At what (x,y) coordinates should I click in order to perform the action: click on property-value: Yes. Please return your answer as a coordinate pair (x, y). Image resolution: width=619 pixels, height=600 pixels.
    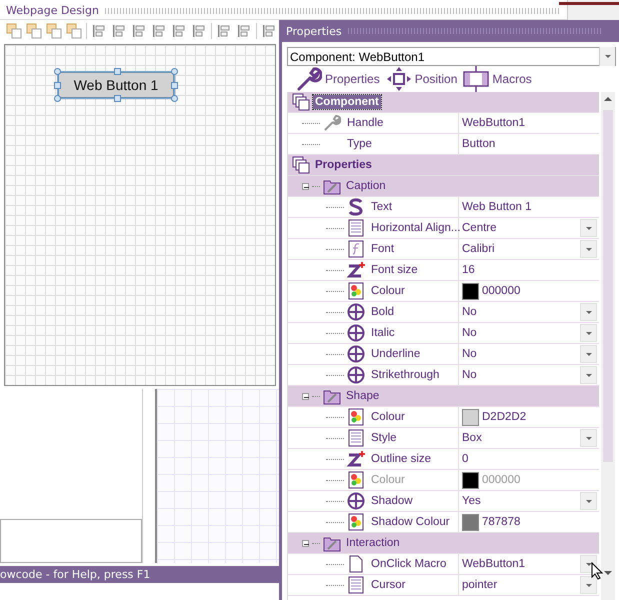
    Looking at the image, I should click on (519, 501).